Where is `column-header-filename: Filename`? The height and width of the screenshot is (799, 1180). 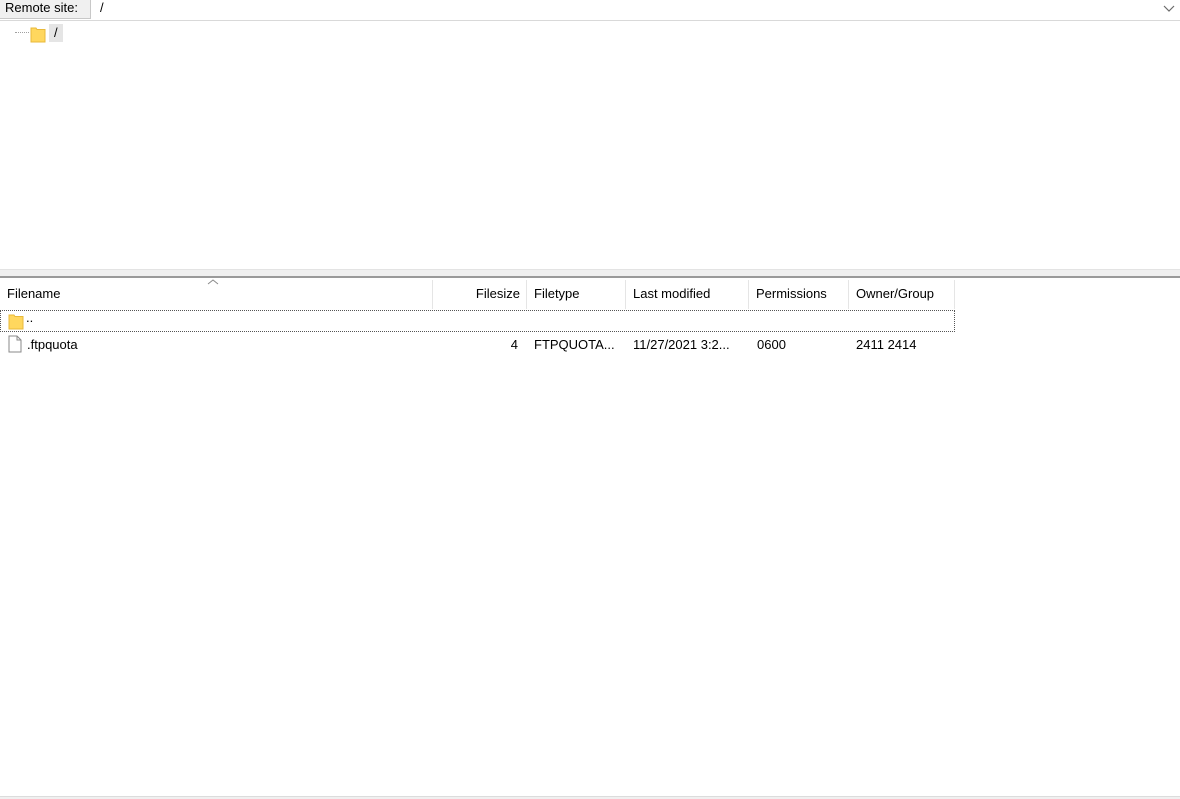 column-header-filename: Filename is located at coordinates (216, 294).